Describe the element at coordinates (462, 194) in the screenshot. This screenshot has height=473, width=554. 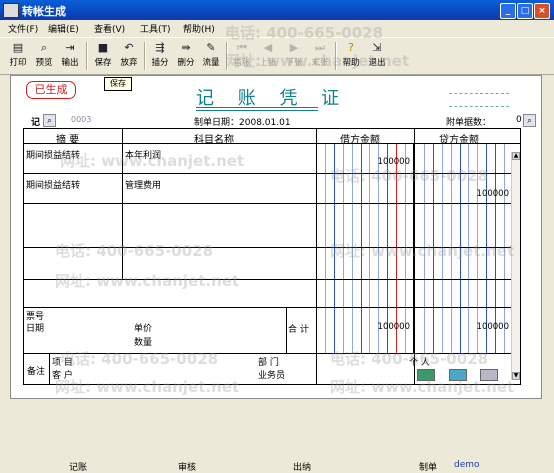
I see `row2-credit: 100000` at that location.